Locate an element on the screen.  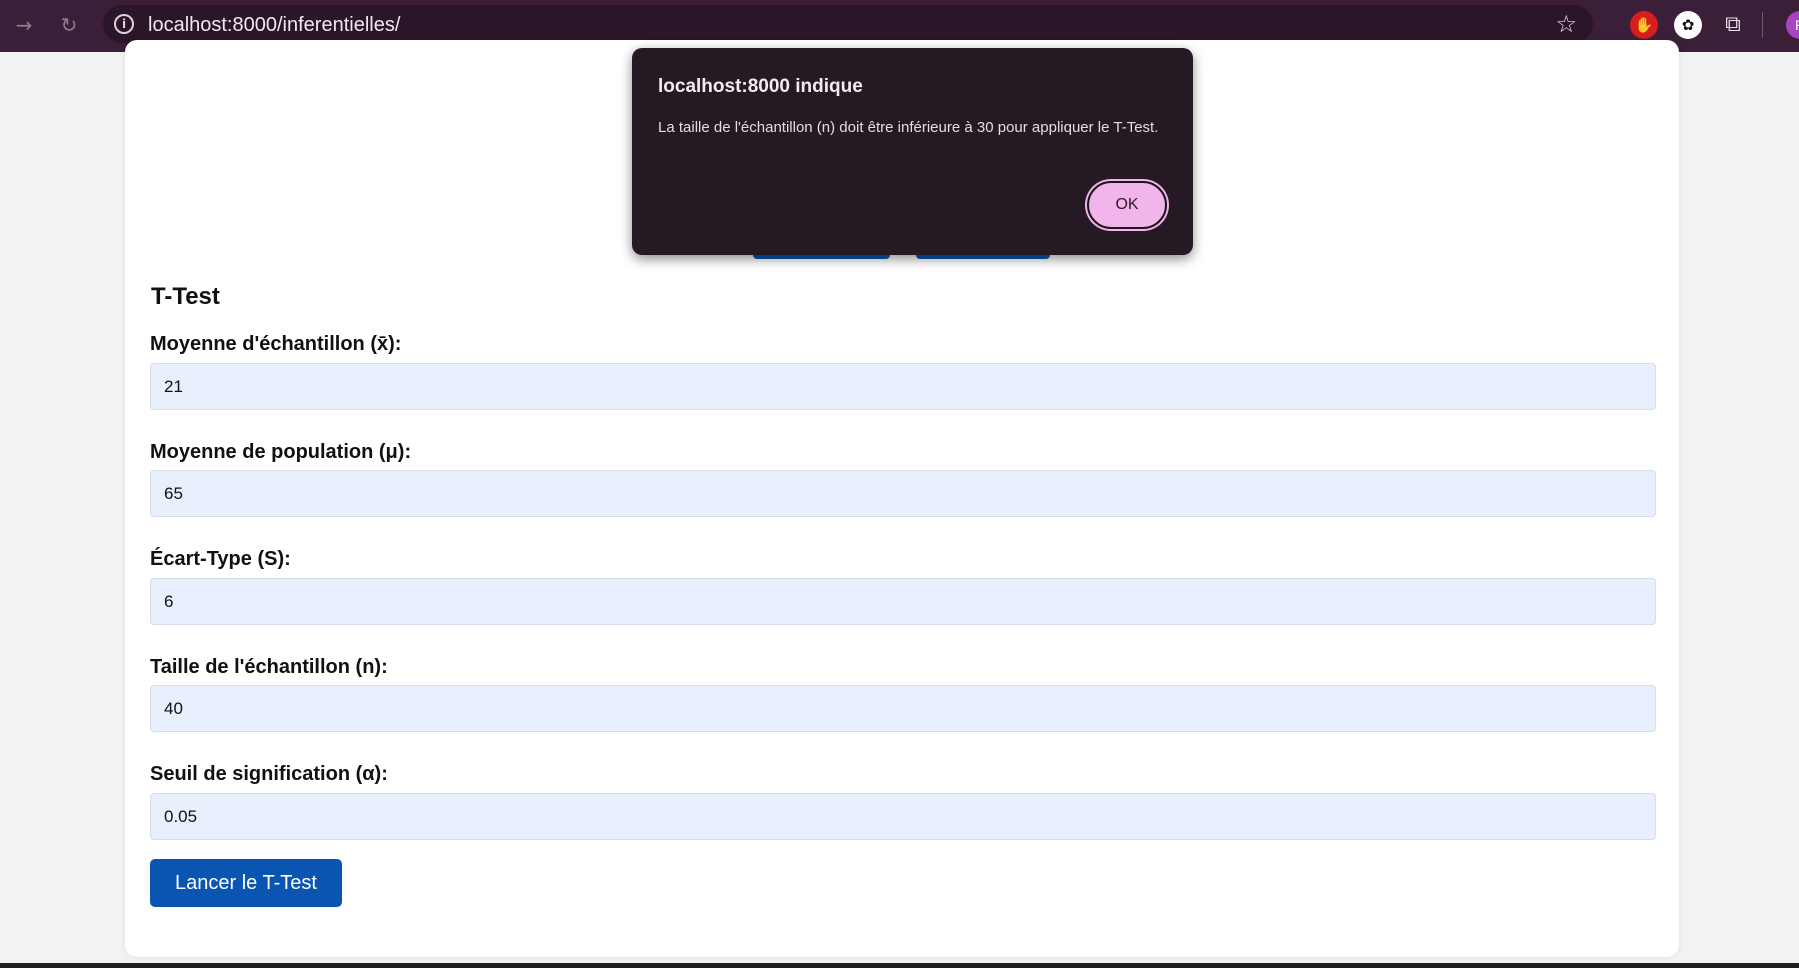
address-bar: i localhost:8000/inferentielles/ ☆ is located at coordinates (848, 24).